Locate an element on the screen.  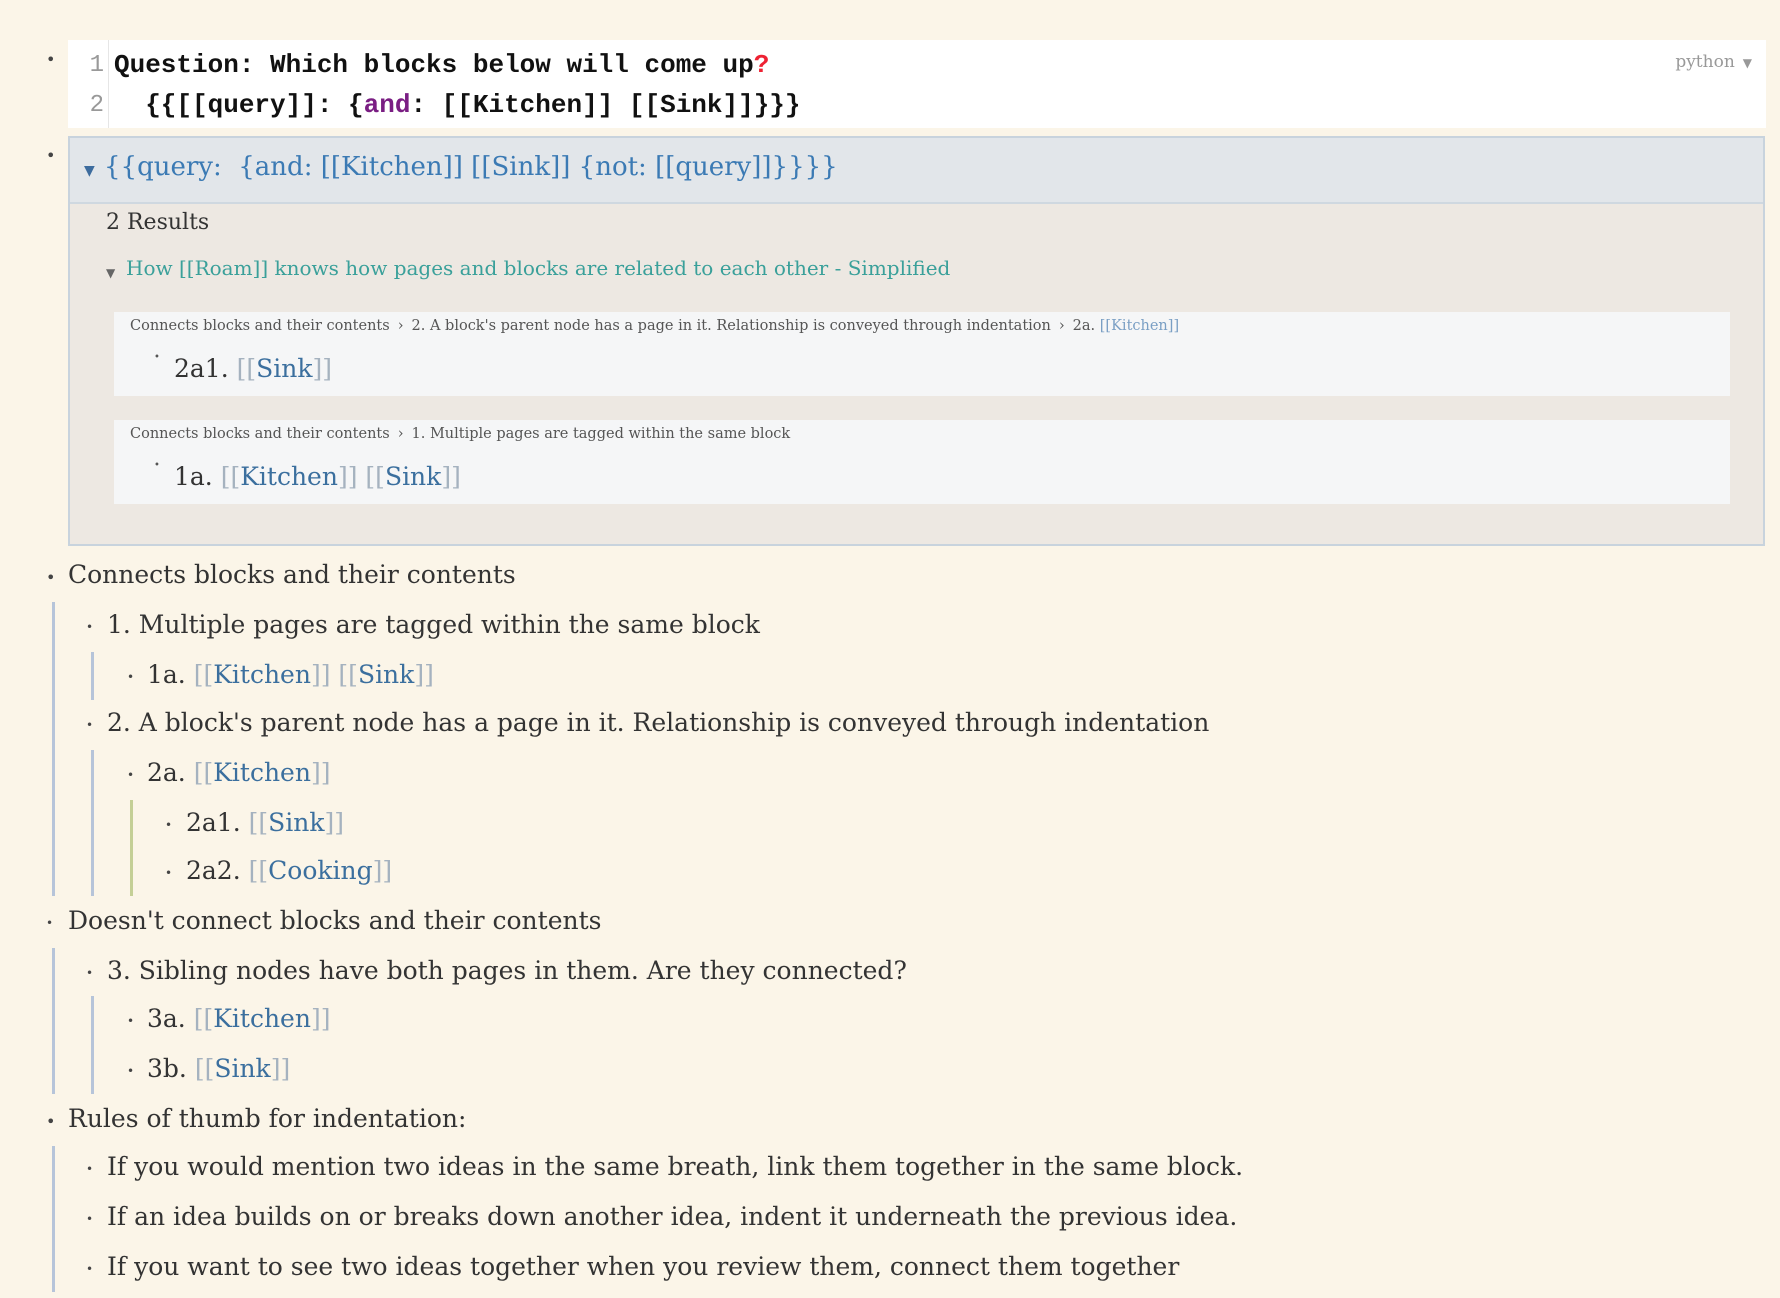
code-question-mark: ? is located at coordinates (761, 65).